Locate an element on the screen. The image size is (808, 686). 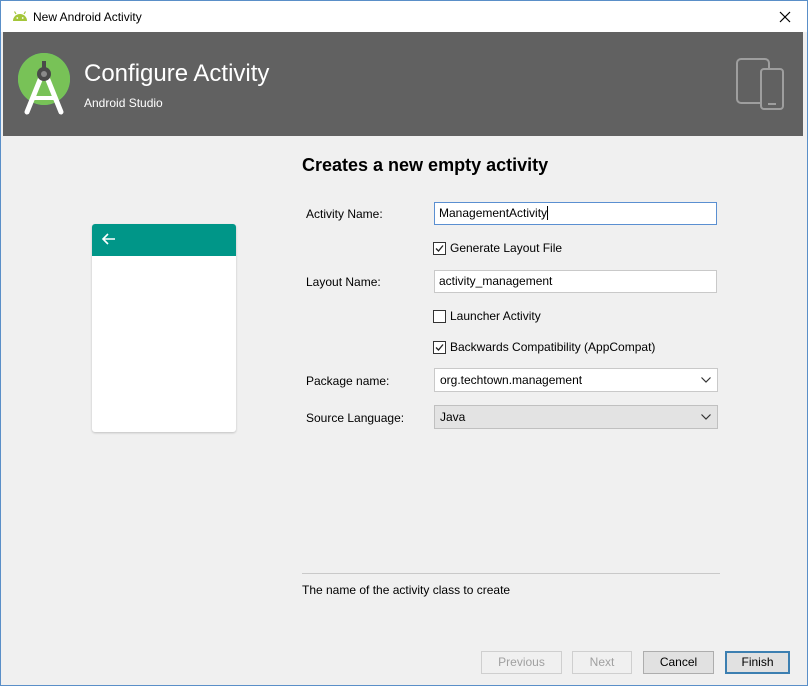
source-language-dropdown: Java is located at coordinates (576, 417).